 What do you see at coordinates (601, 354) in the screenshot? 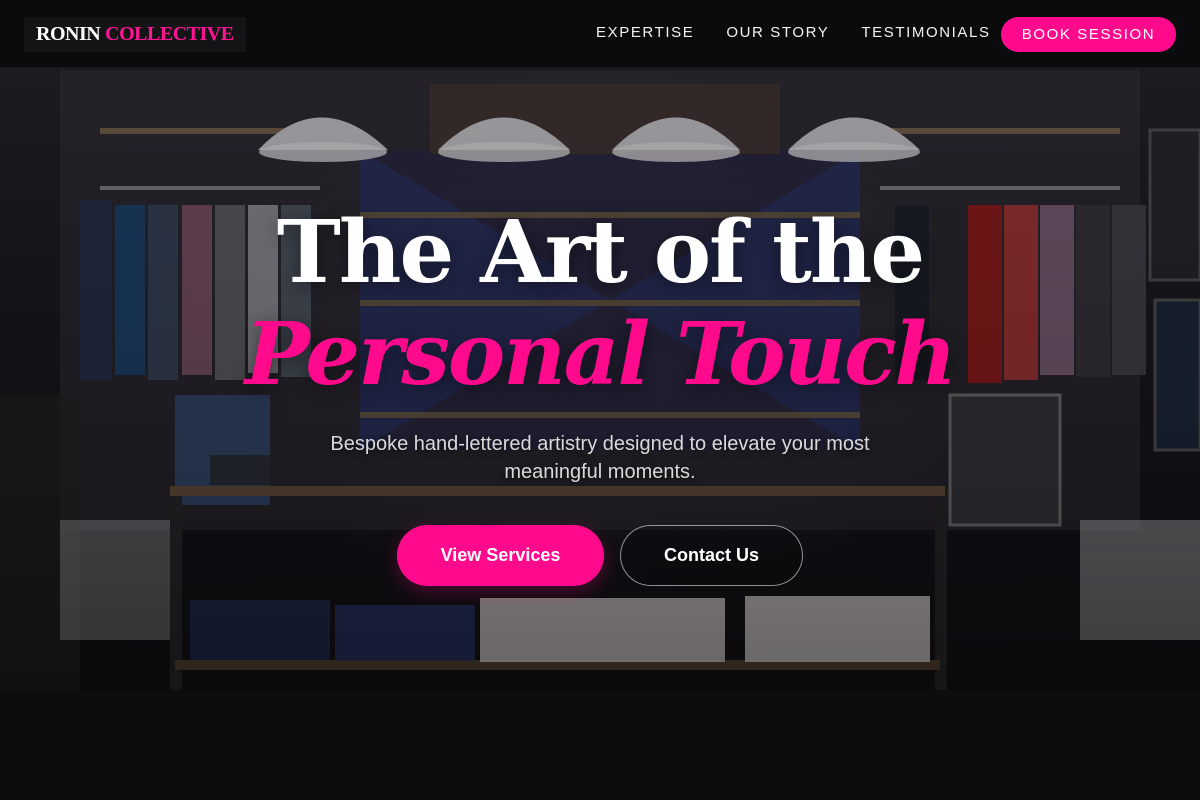
I see `hero-headline-line2: Personal Touch` at bounding box center [601, 354].